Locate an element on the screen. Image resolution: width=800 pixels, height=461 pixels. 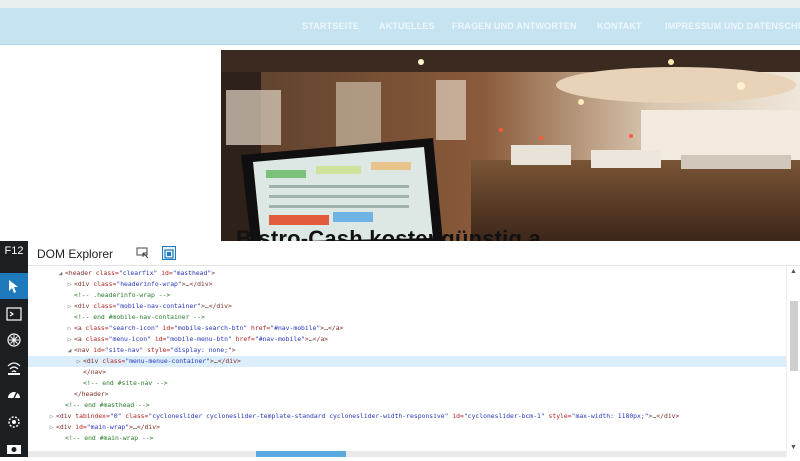
dom-explorer-tool is located at coordinates (14, 286).